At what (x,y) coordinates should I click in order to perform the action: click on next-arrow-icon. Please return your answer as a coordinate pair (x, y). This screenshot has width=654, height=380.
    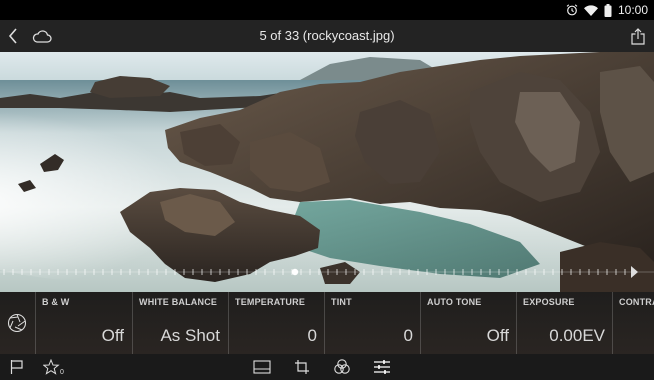
    Looking at the image, I should click on (634, 272).